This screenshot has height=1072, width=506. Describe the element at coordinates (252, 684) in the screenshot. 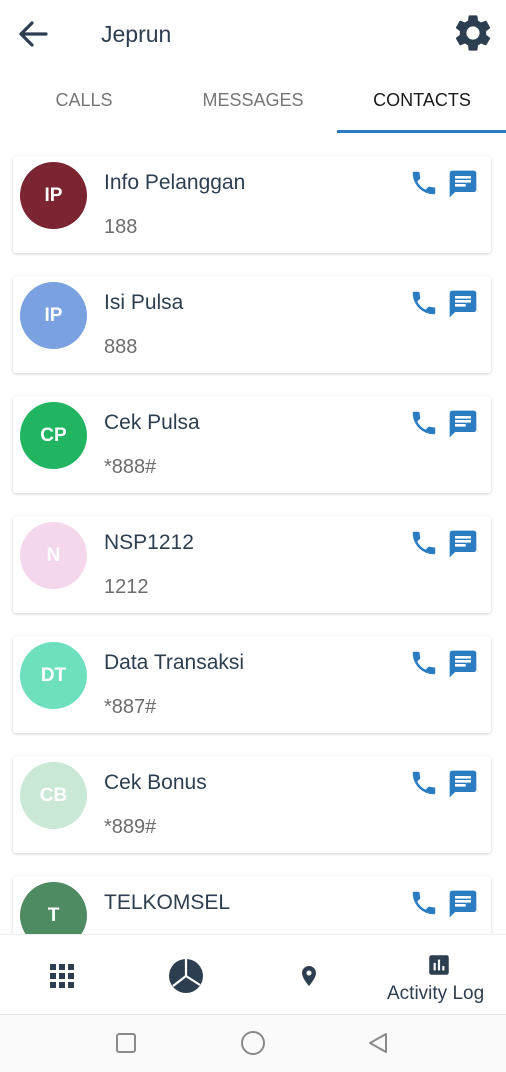

I see `contact-card: DT Data Transaksi *887#` at that location.